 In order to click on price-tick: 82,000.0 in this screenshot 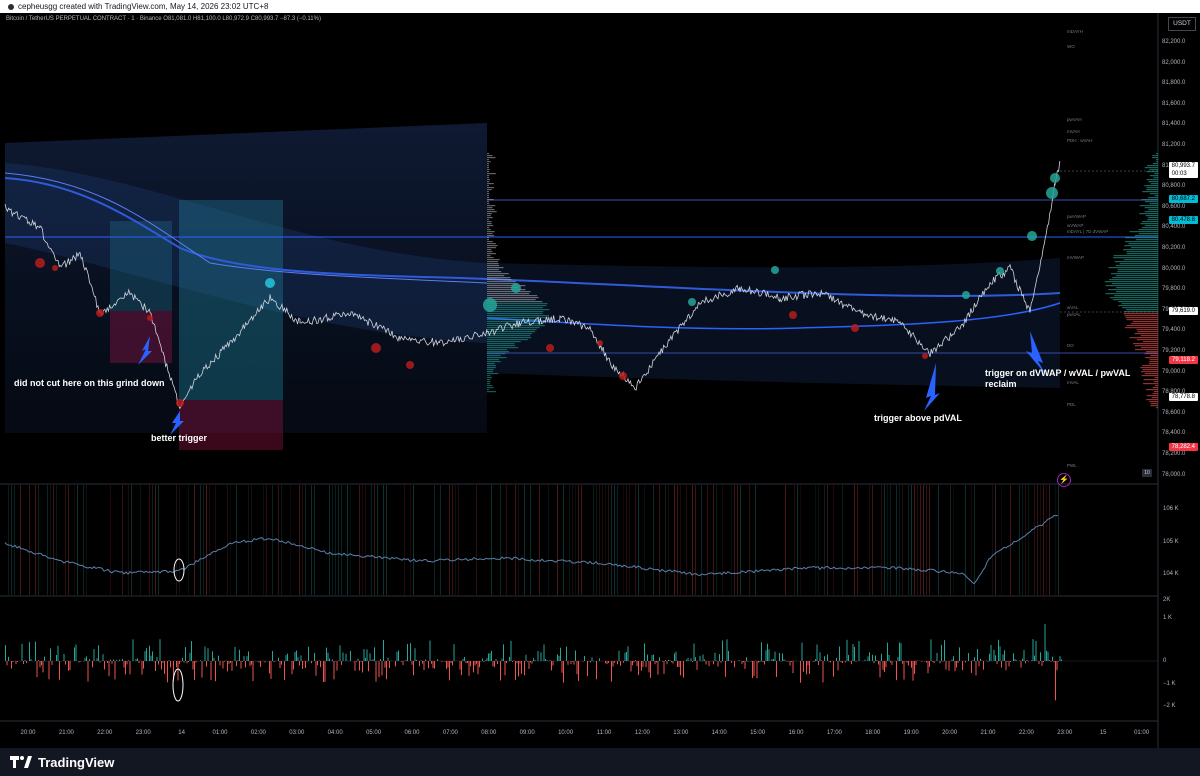, I will do `click(1174, 62)`.